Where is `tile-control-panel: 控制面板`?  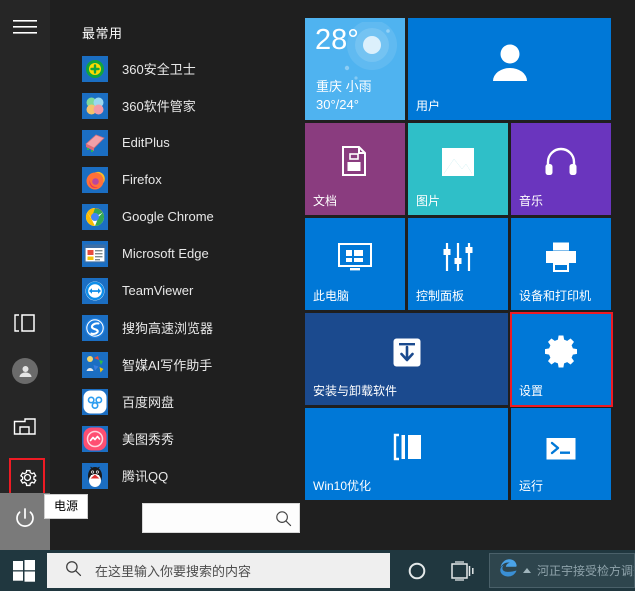
tile-control-panel: 控制面板 is located at coordinates (458, 264).